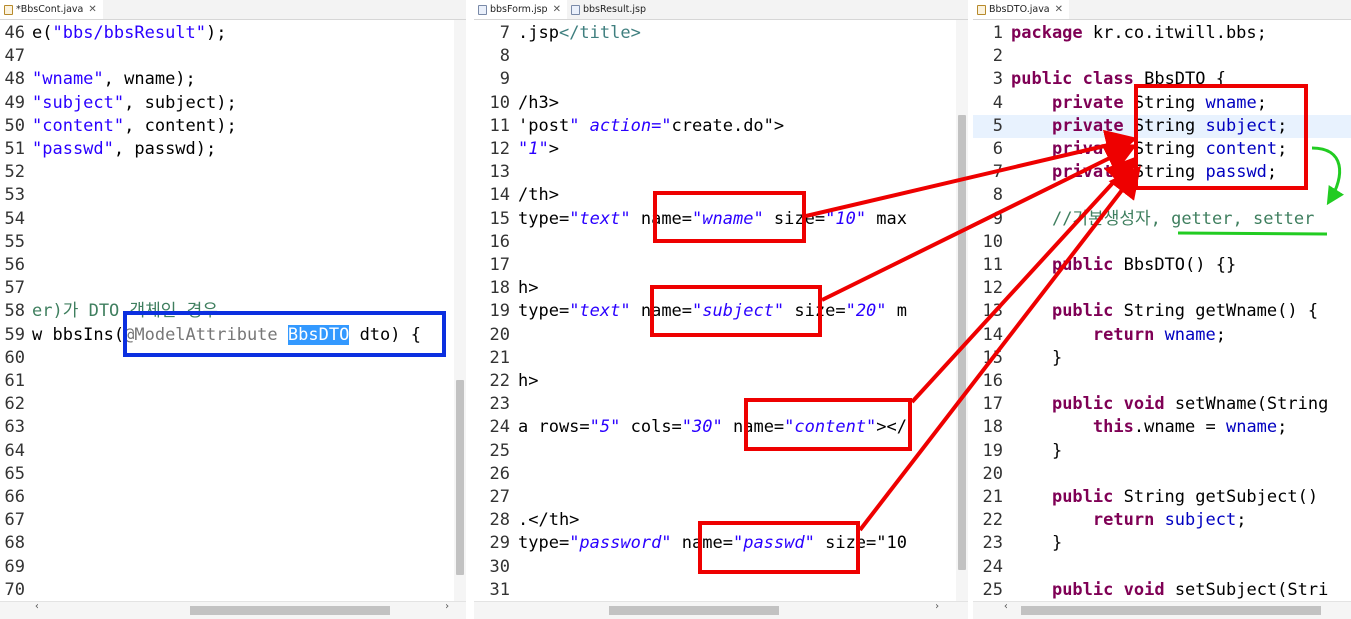 Image resolution: width=1351 pixels, height=619 pixels. What do you see at coordinates (721, 103) in the screenshot?
I see `code-line: 10/h3>` at bounding box center [721, 103].